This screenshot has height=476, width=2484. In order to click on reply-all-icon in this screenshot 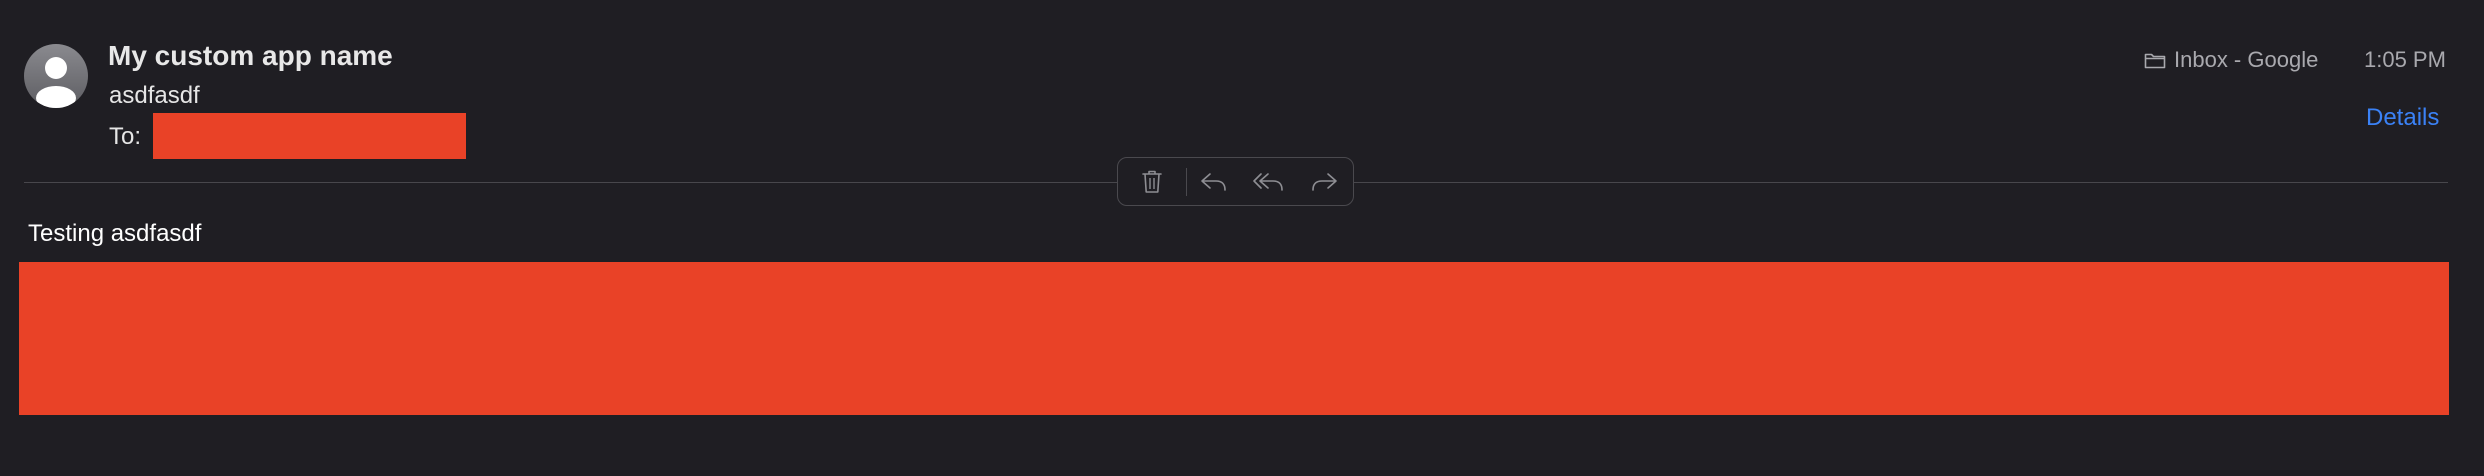, I will do `click(1268, 181)`.